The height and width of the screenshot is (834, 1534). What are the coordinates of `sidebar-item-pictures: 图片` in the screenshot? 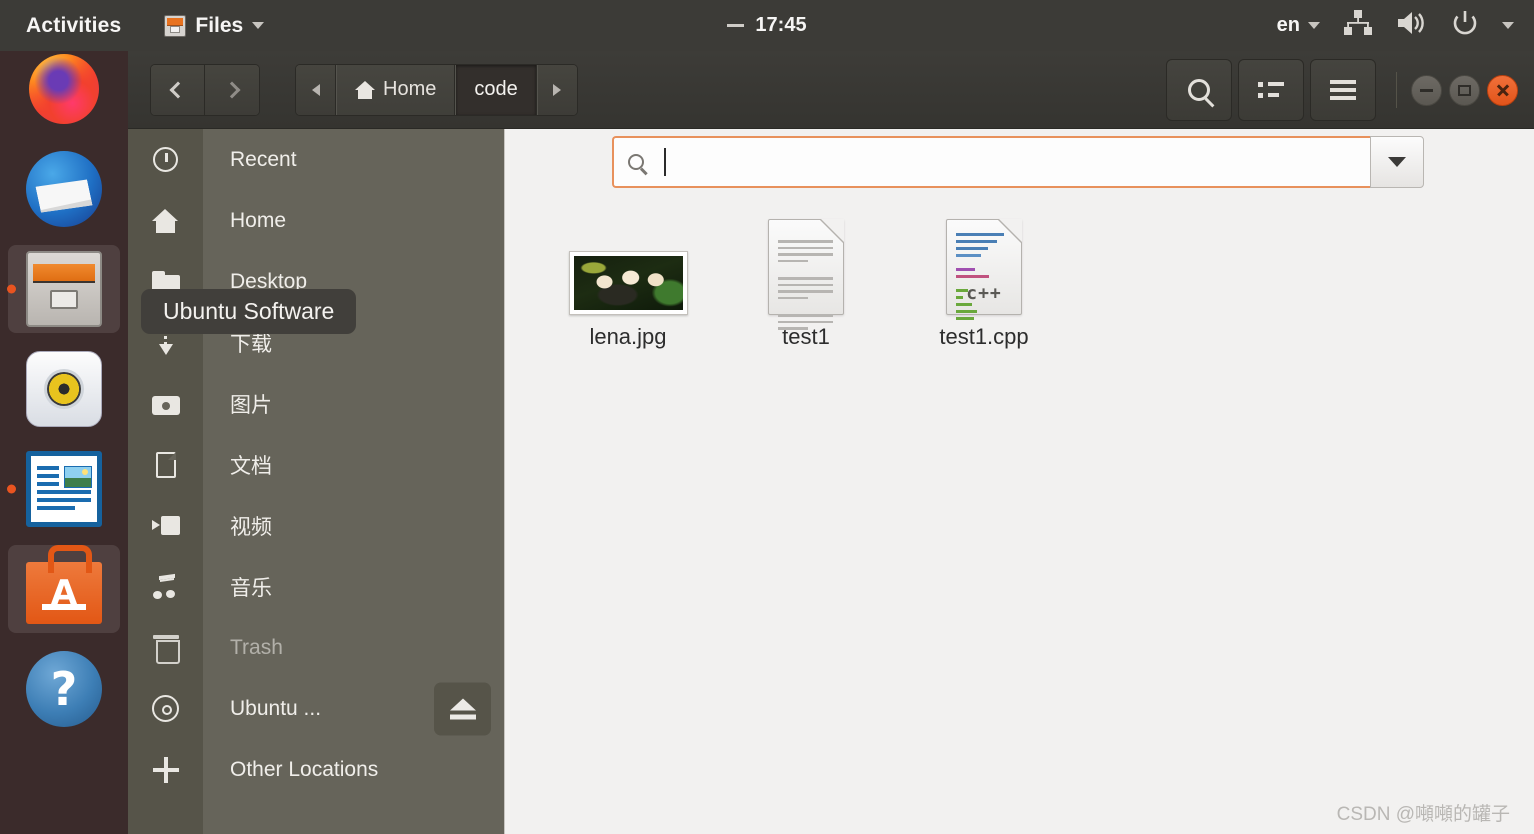 It's located at (316, 403).